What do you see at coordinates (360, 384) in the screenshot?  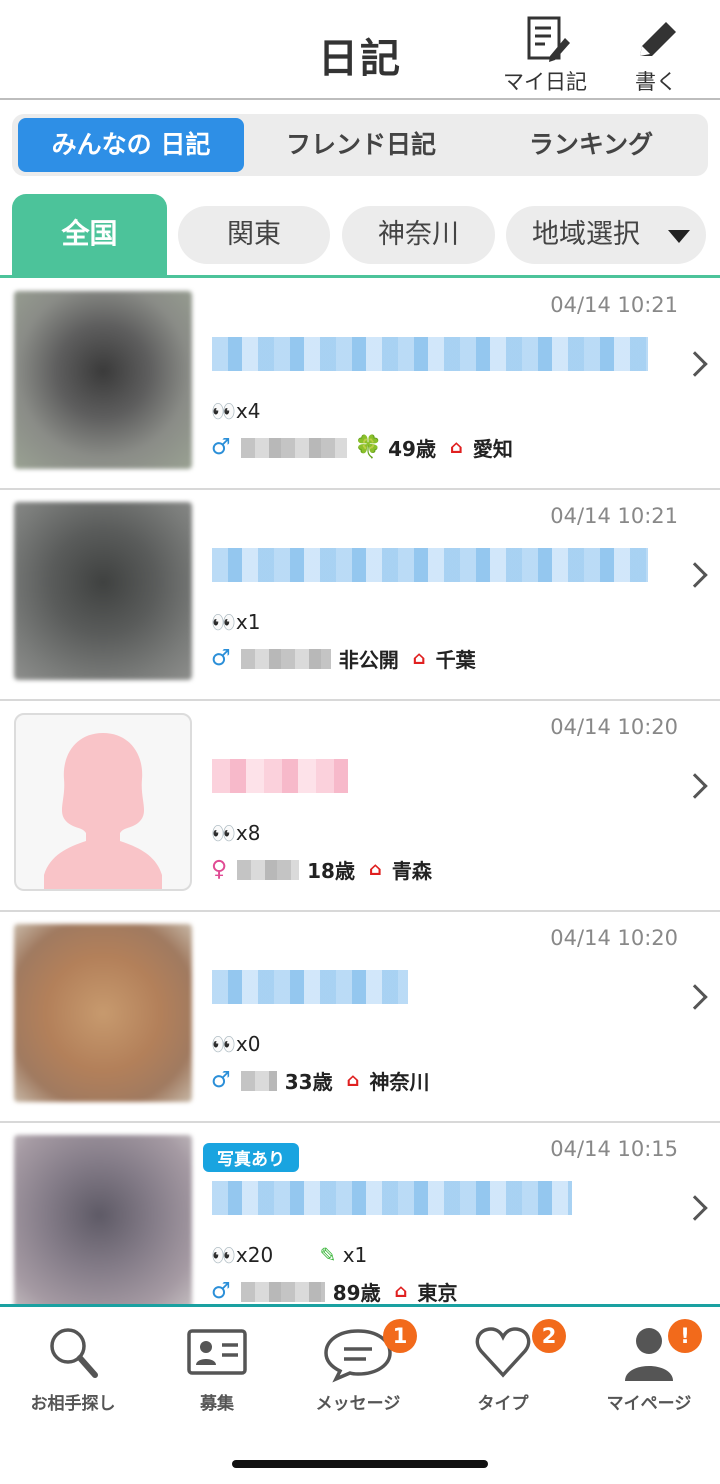 I see `diary-entry: 04/14 10:21 👀 x4 ♂ 🍀 49歳 ⌂ 愛知` at bounding box center [360, 384].